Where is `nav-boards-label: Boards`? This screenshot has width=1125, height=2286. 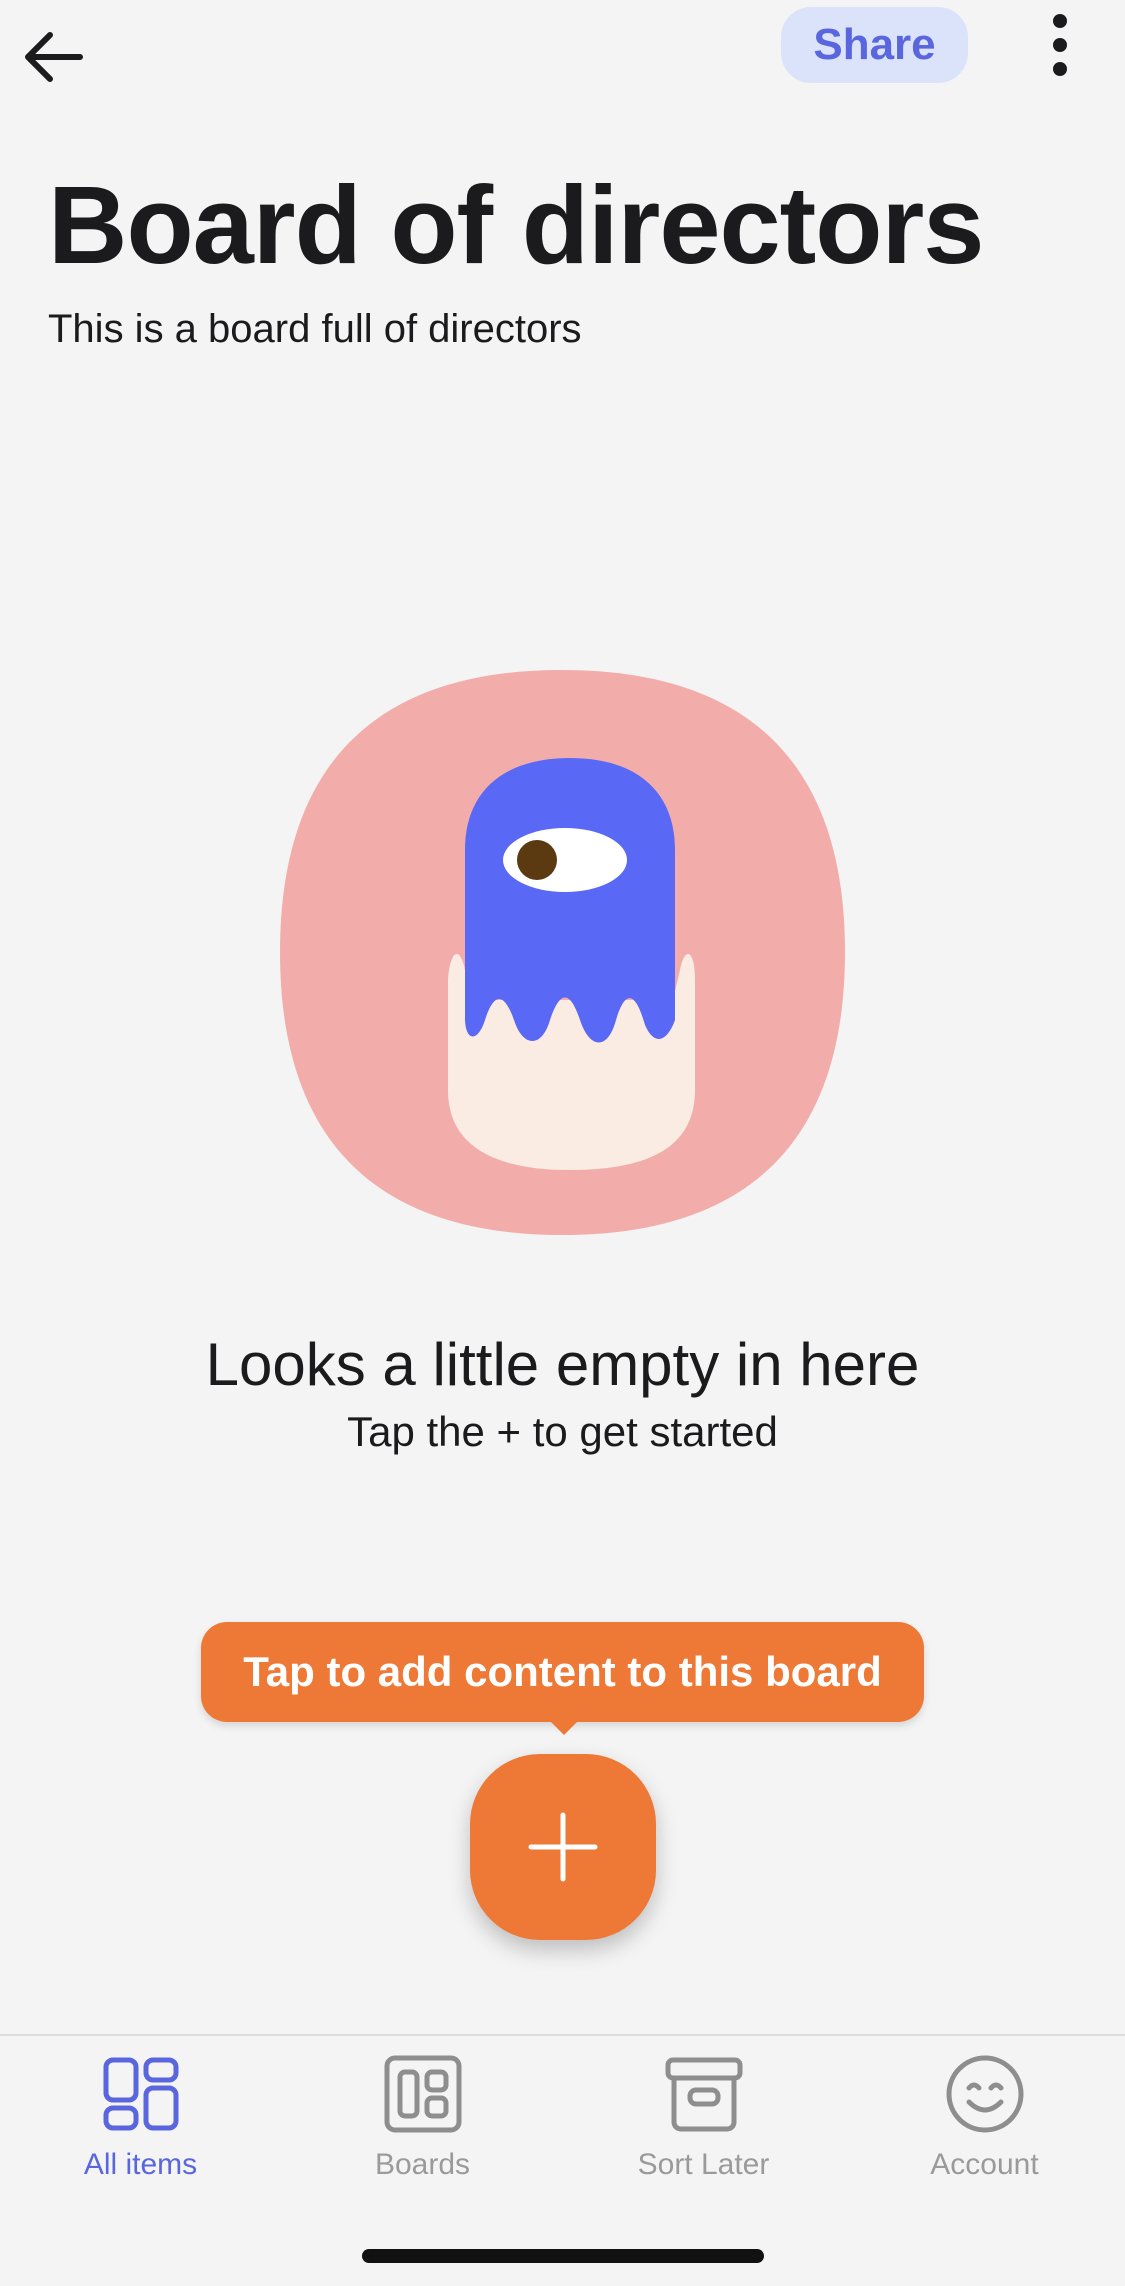 nav-boards-label: Boards is located at coordinates (422, 2164).